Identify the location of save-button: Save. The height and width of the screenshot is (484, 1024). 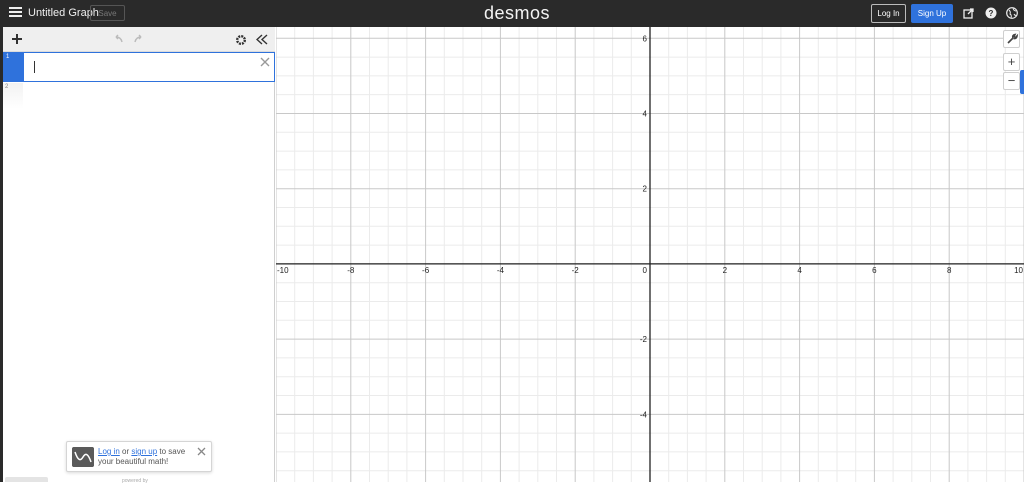
(107, 13).